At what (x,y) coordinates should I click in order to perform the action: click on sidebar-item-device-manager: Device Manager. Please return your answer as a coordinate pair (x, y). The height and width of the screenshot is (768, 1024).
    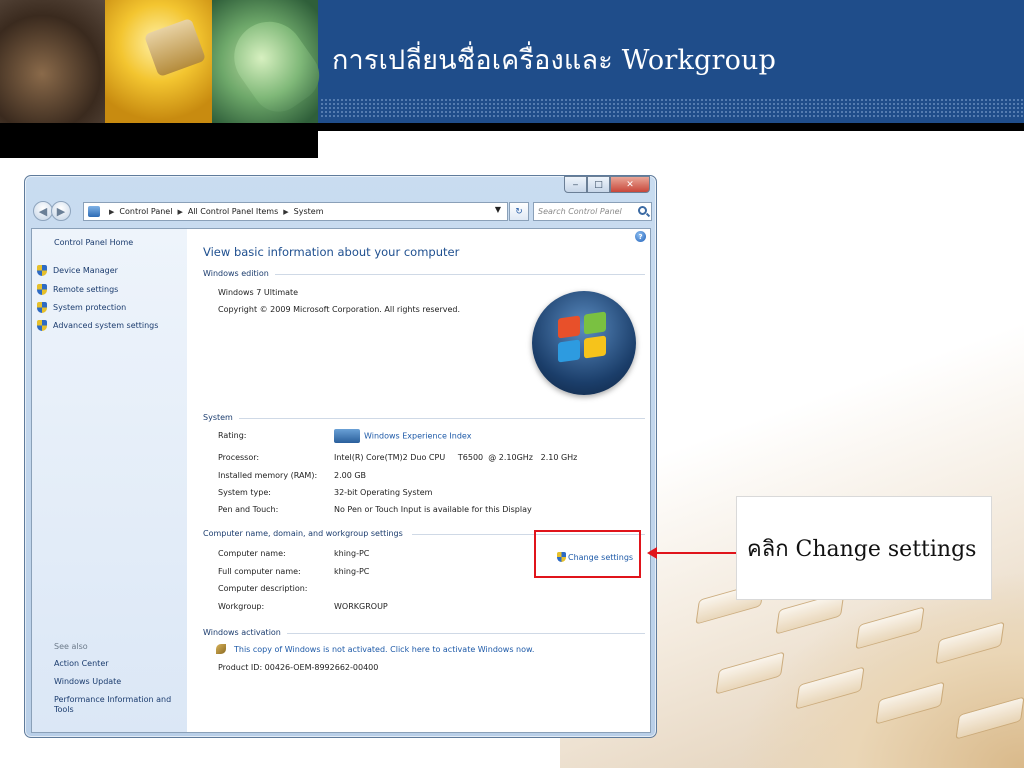
    Looking at the image, I should click on (77, 270).